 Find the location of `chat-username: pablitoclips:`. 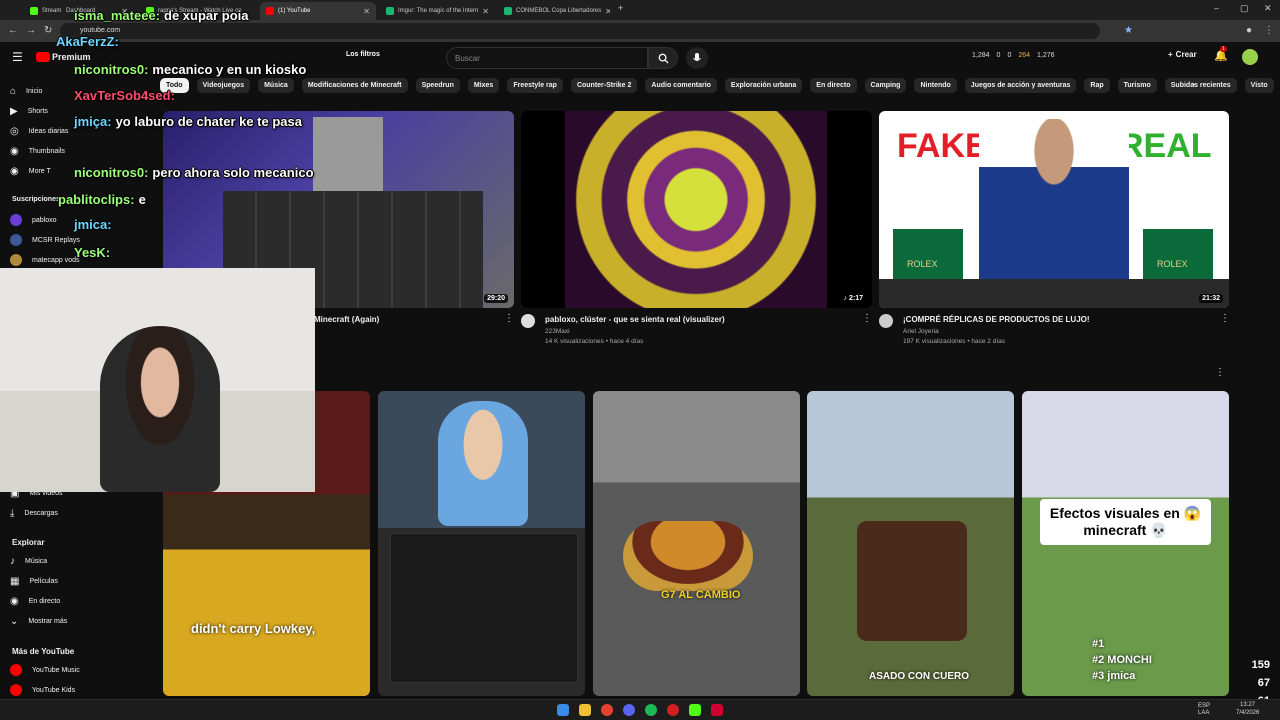

chat-username: pablitoclips: is located at coordinates (96, 199).